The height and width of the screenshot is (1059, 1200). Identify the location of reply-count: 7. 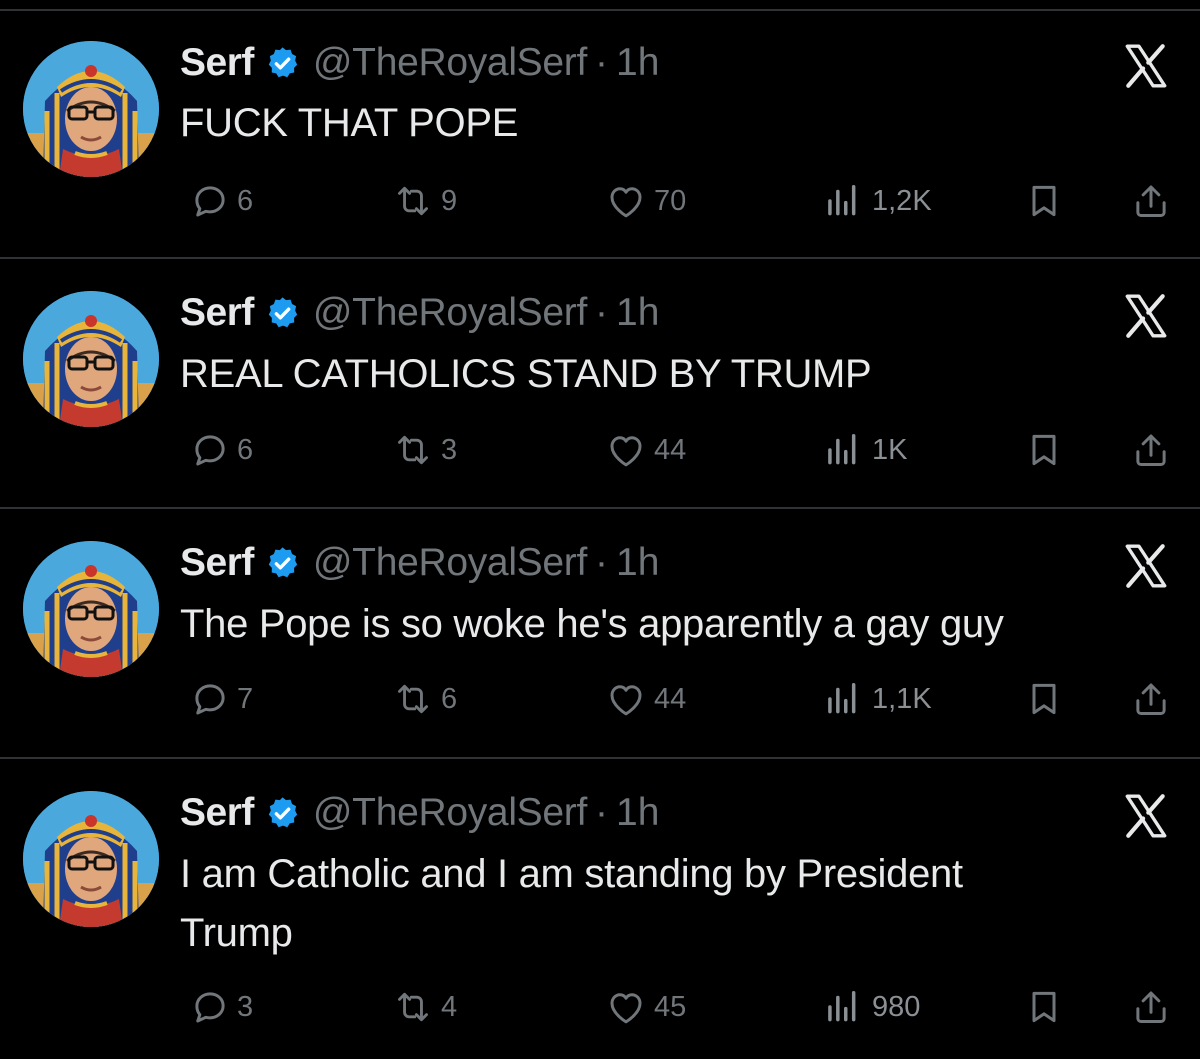
(245, 698).